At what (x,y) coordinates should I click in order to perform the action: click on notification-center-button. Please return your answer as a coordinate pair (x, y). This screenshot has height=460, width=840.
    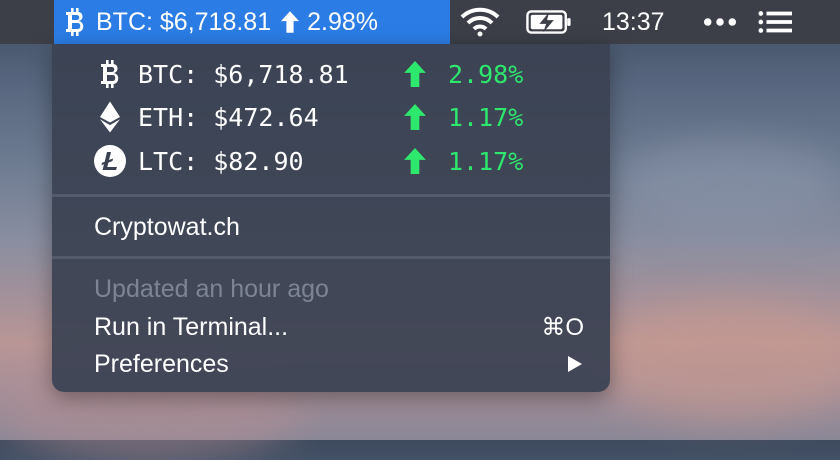
    Looking at the image, I should click on (775, 22).